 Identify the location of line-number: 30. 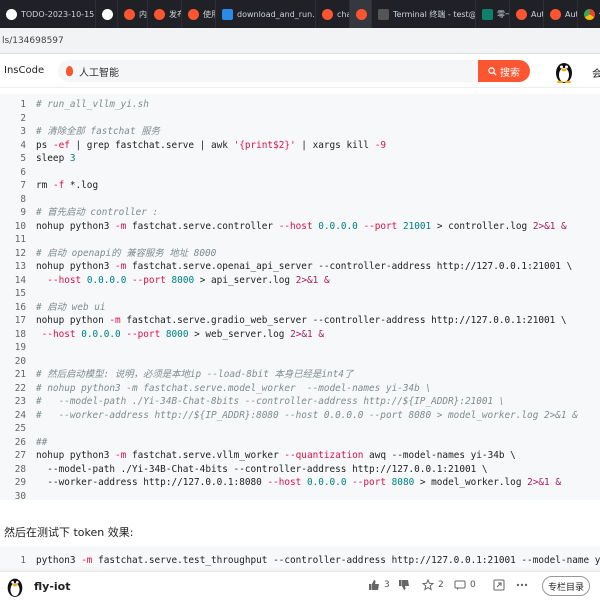
(20, 496).